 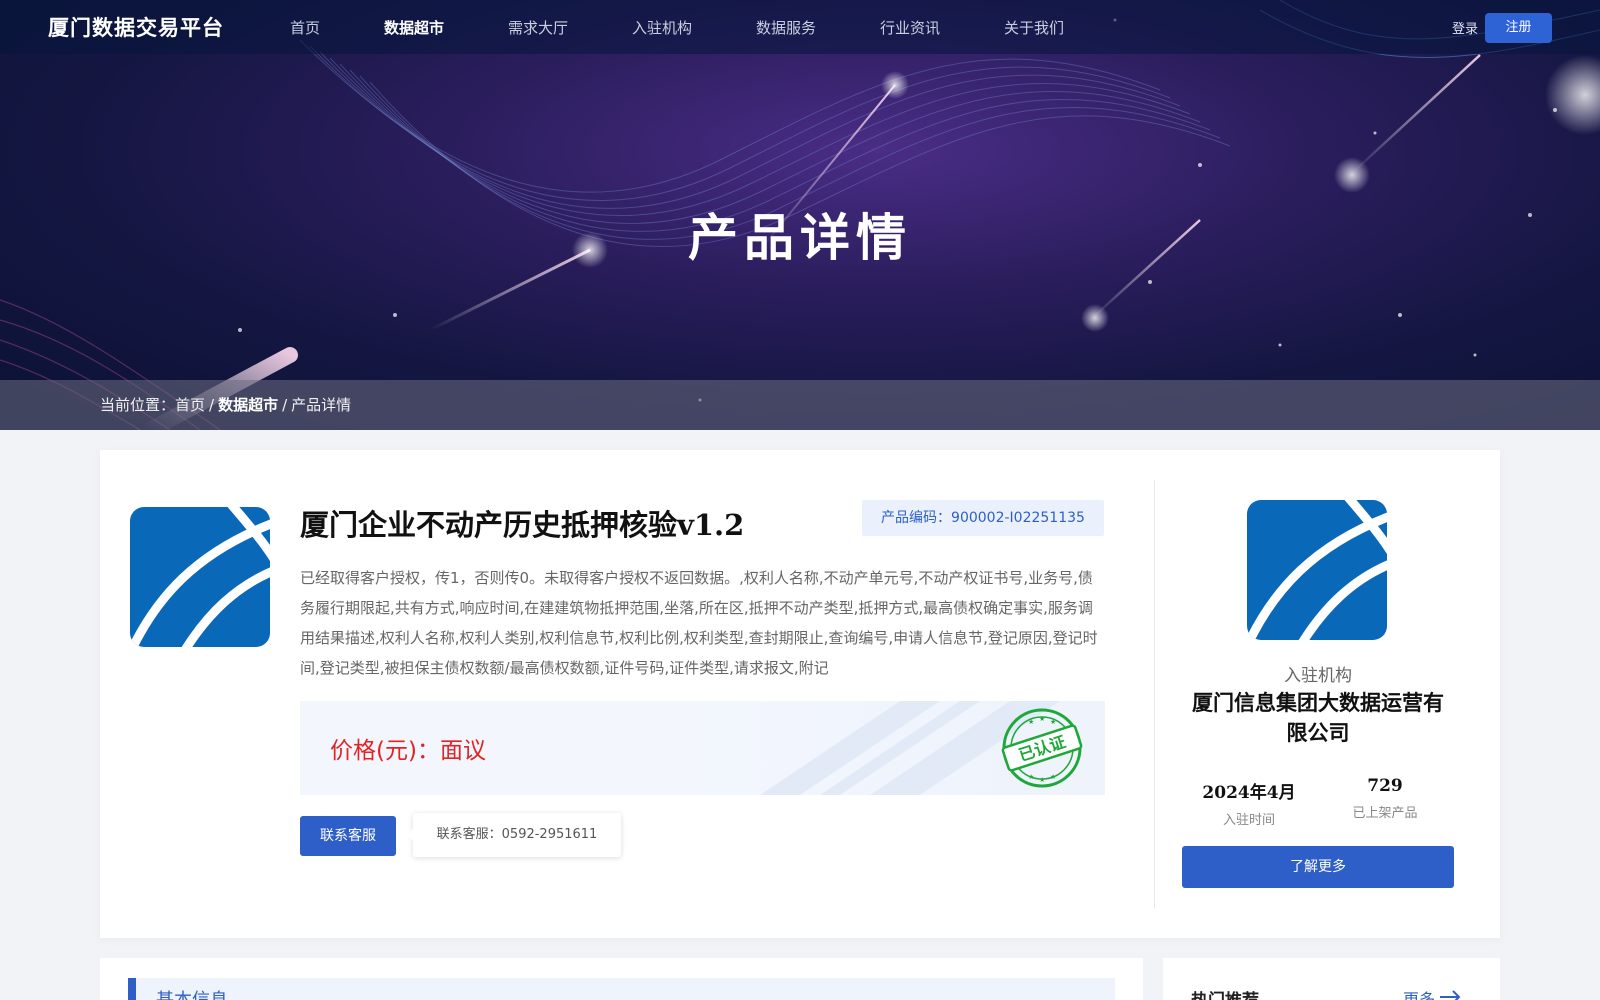 What do you see at coordinates (200, 577) in the screenshot?
I see `company-logo-icon` at bounding box center [200, 577].